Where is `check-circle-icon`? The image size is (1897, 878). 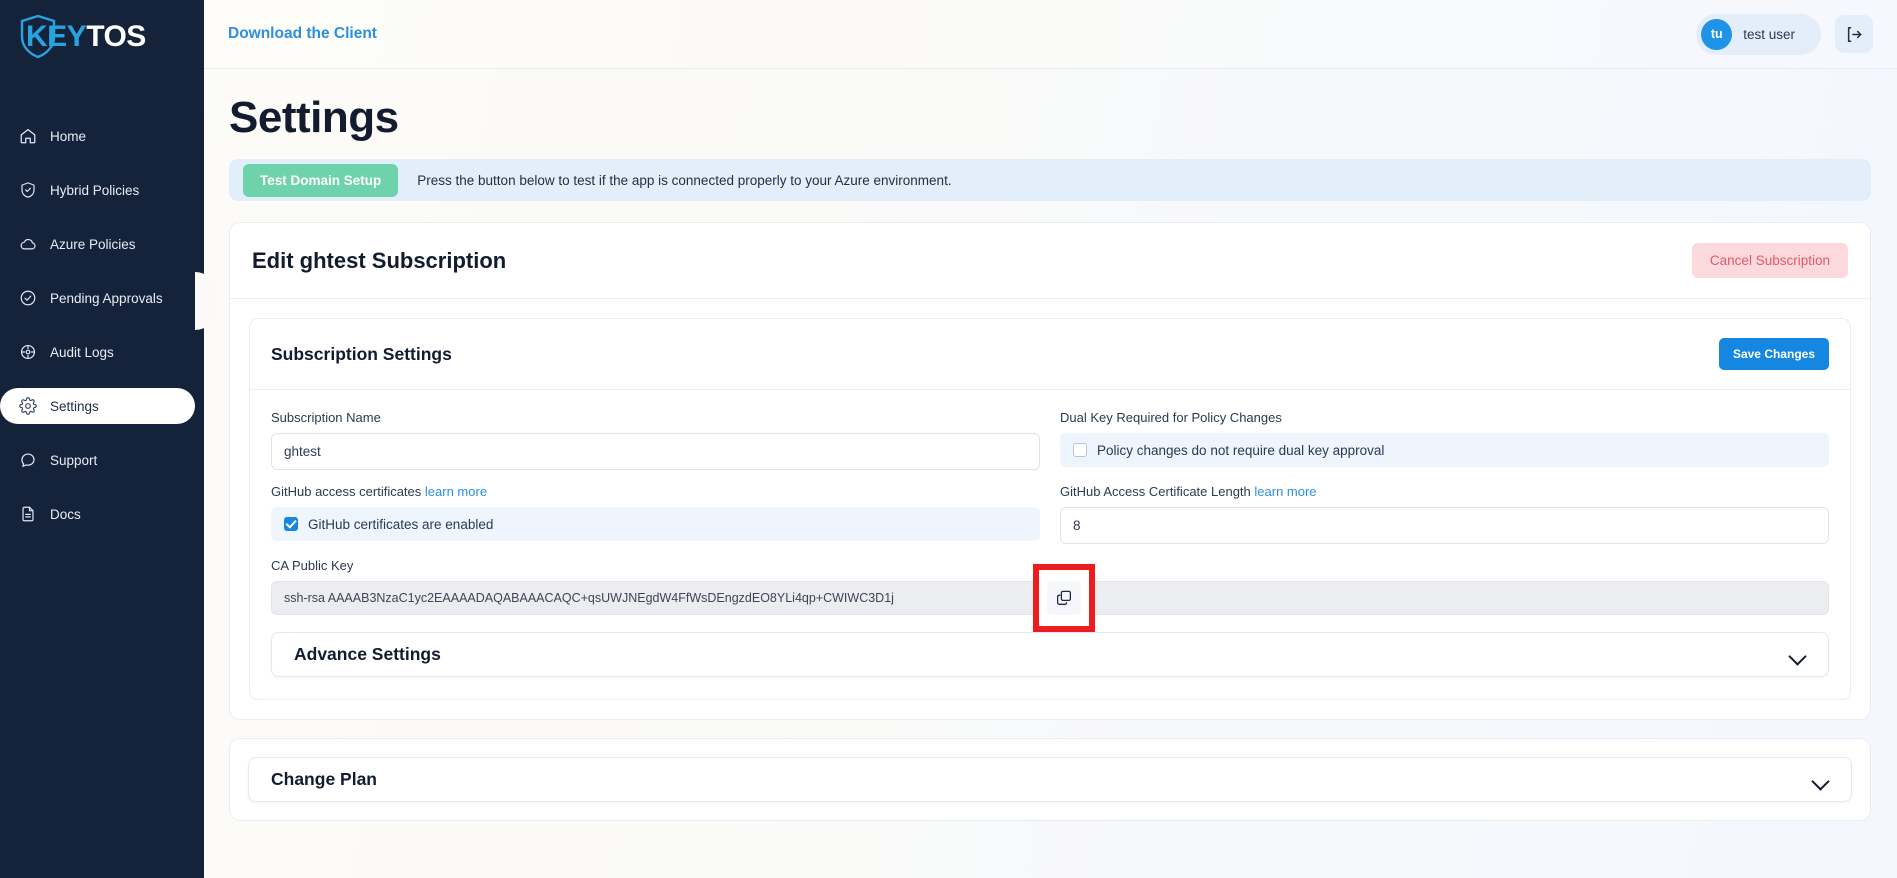 check-circle-icon is located at coordinates (27, 298).